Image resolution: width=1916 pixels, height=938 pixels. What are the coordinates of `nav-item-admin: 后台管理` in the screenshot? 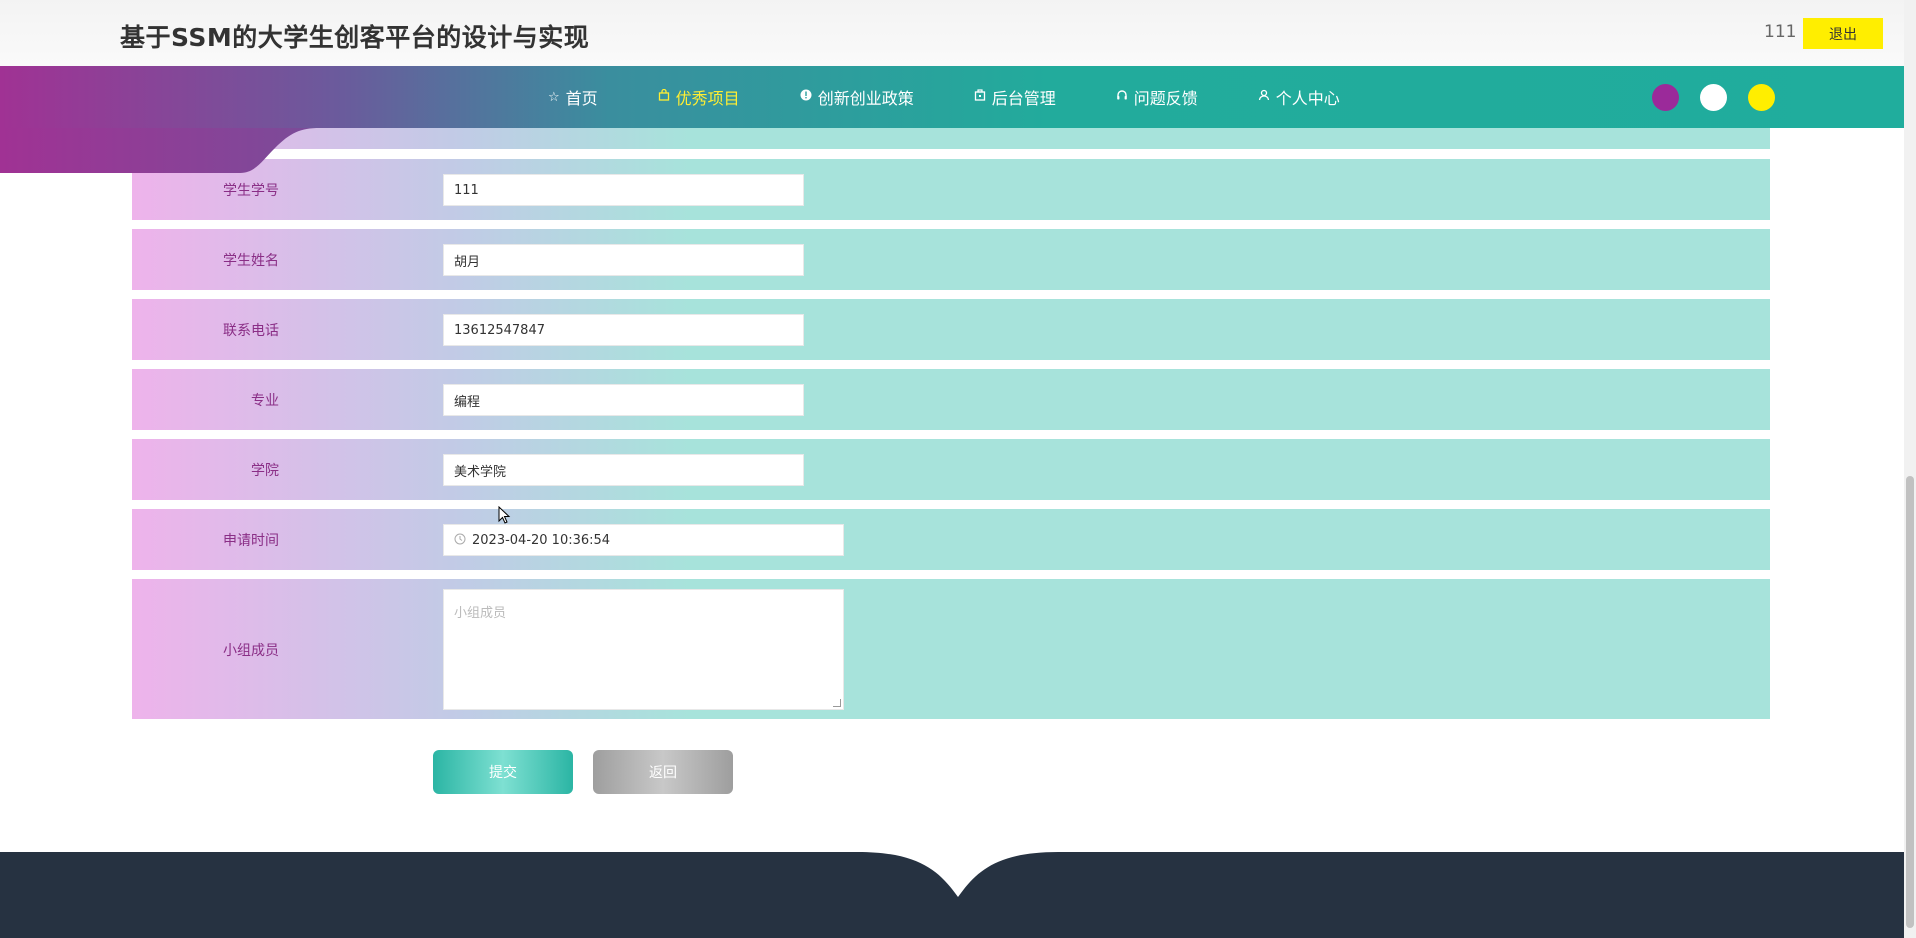 It's located at (1015, 97).